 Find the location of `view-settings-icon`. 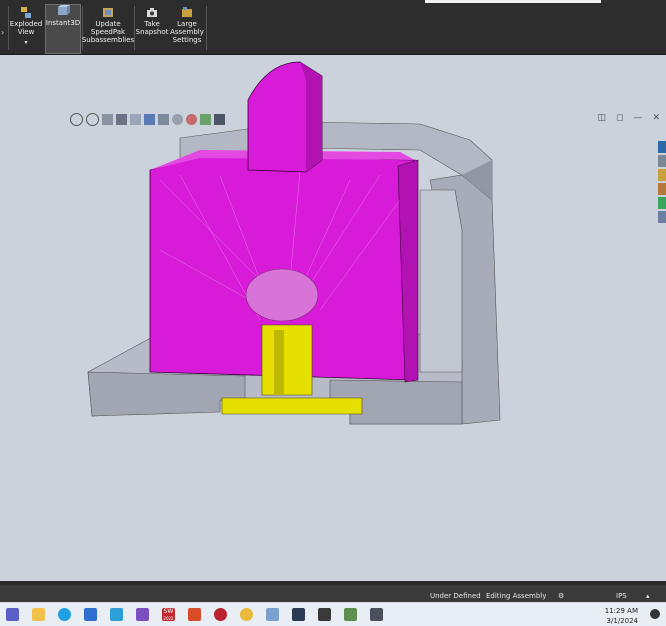

view-settings-icon is located at coordinates (219, 119).